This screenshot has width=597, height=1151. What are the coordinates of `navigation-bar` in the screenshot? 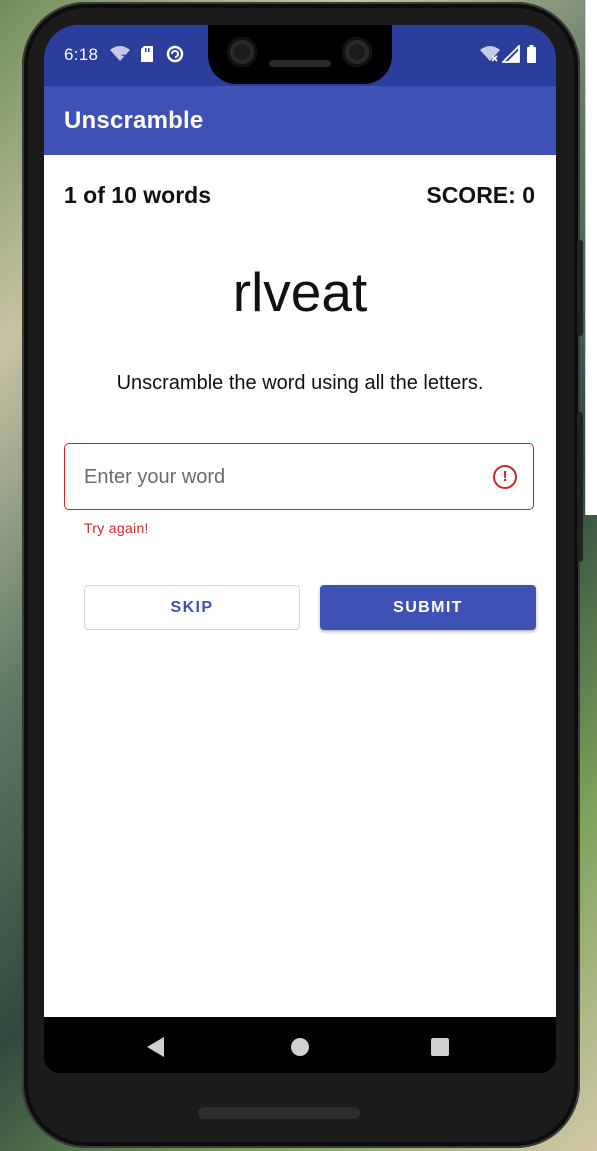 It's located at (300, 1045).